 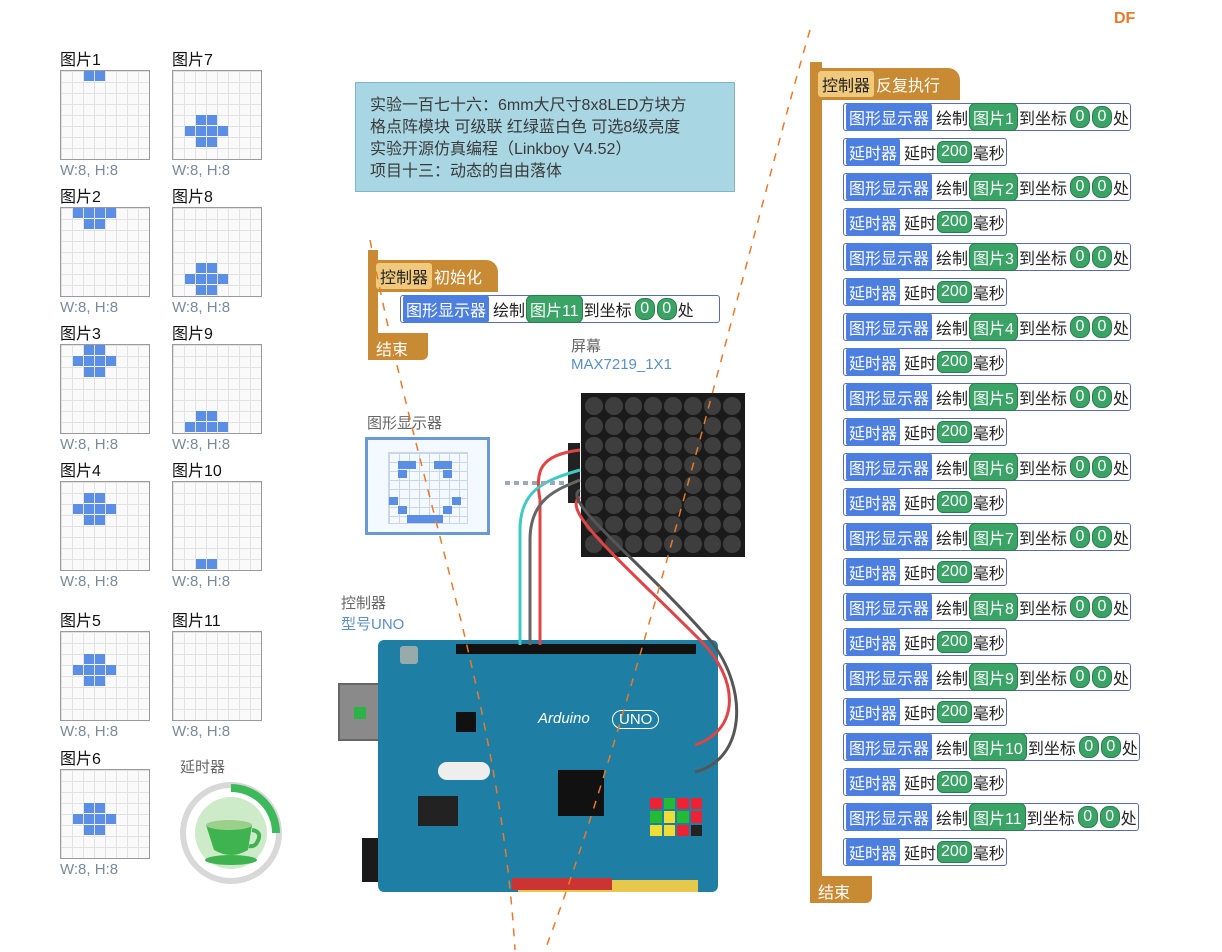 What do you see at coordinates (993, 397) in the screenshot?
I see `image-chip: 图片5` at bounding box center [993, 397].